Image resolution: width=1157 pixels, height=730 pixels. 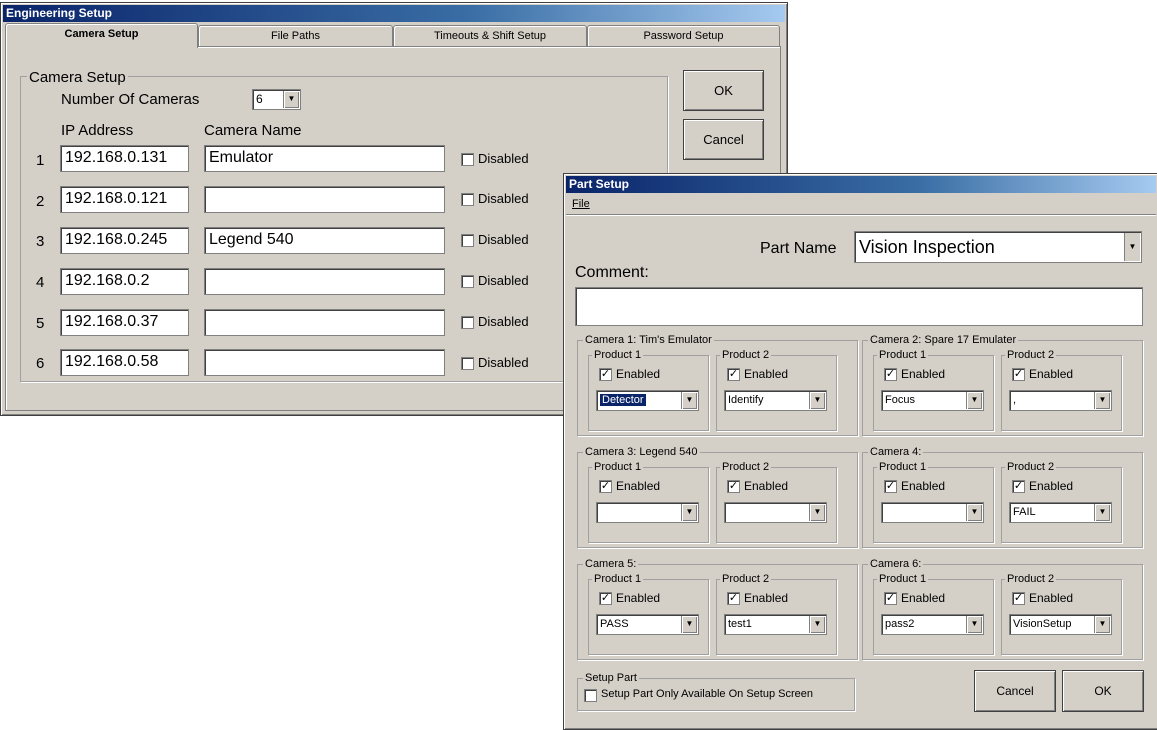 I want to click on engineering-setup-titlebar: Engineering Setup, so click(x=394, y=13).